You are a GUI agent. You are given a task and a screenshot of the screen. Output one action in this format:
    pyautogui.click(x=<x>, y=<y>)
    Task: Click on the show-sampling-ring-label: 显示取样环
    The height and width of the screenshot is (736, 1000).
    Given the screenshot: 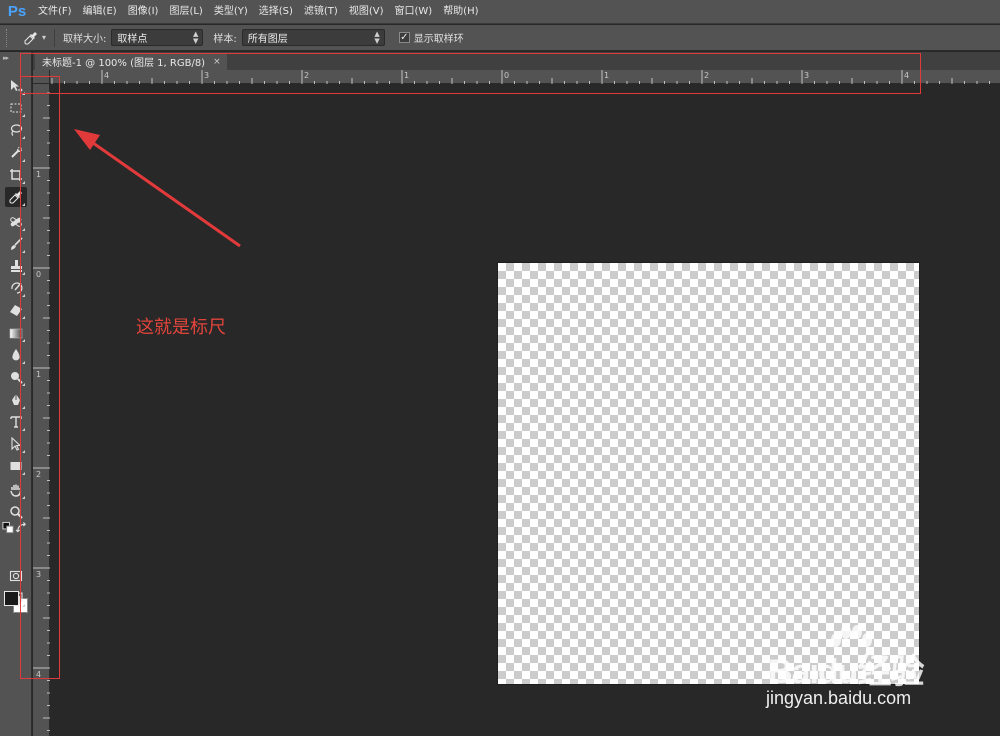 What is the action you would take?
    pyautogui.click(x=438, y=39)
    